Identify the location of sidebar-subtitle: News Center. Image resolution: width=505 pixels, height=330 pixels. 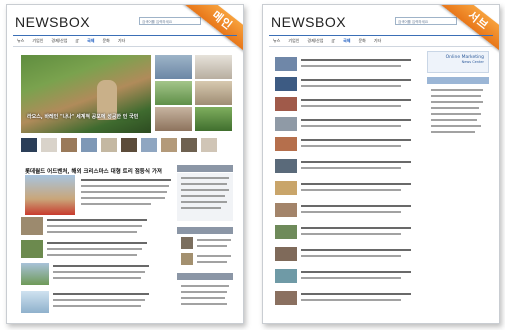
(472, 62).